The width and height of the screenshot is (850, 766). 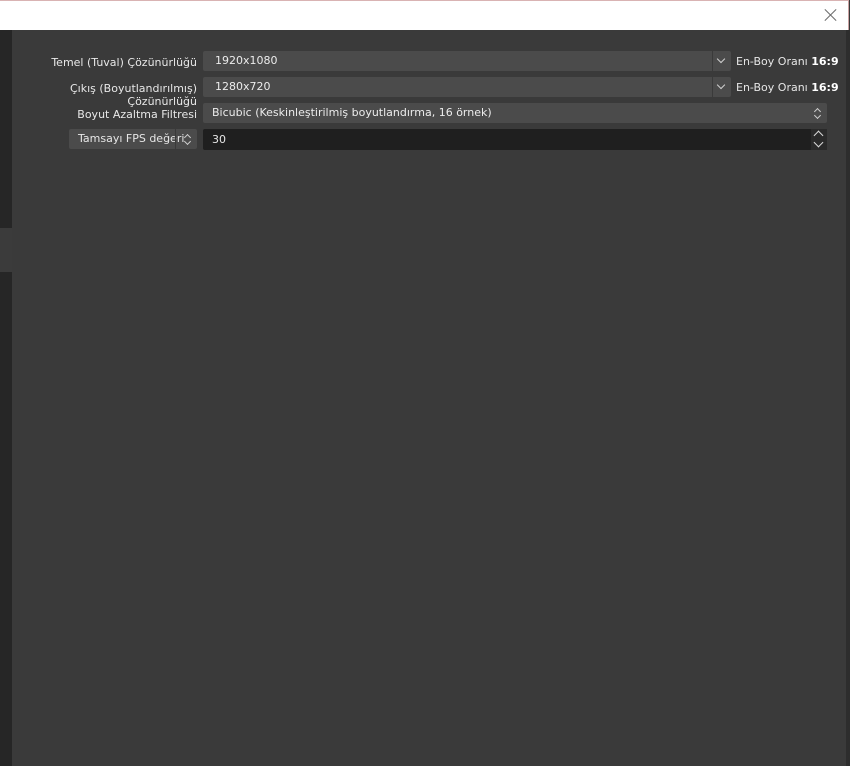 What do you see at coordinates (467, 61) in the screenshot?
I see `base-resolution-combo: 1920x1080` at bounding box center [467, 61].